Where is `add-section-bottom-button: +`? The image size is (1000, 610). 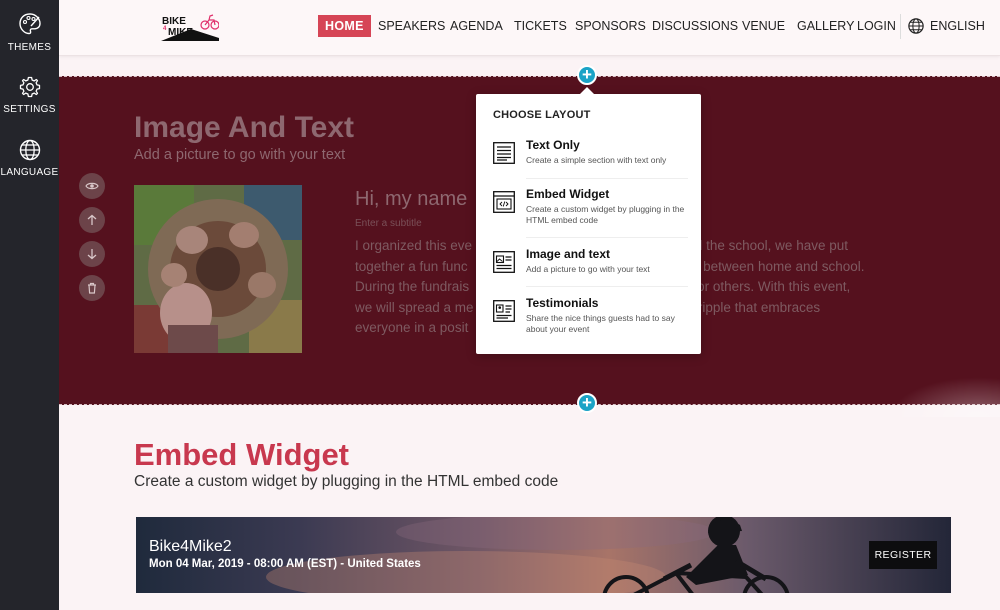 add-section-bottom-button: + is located at coordinates (587, 403).